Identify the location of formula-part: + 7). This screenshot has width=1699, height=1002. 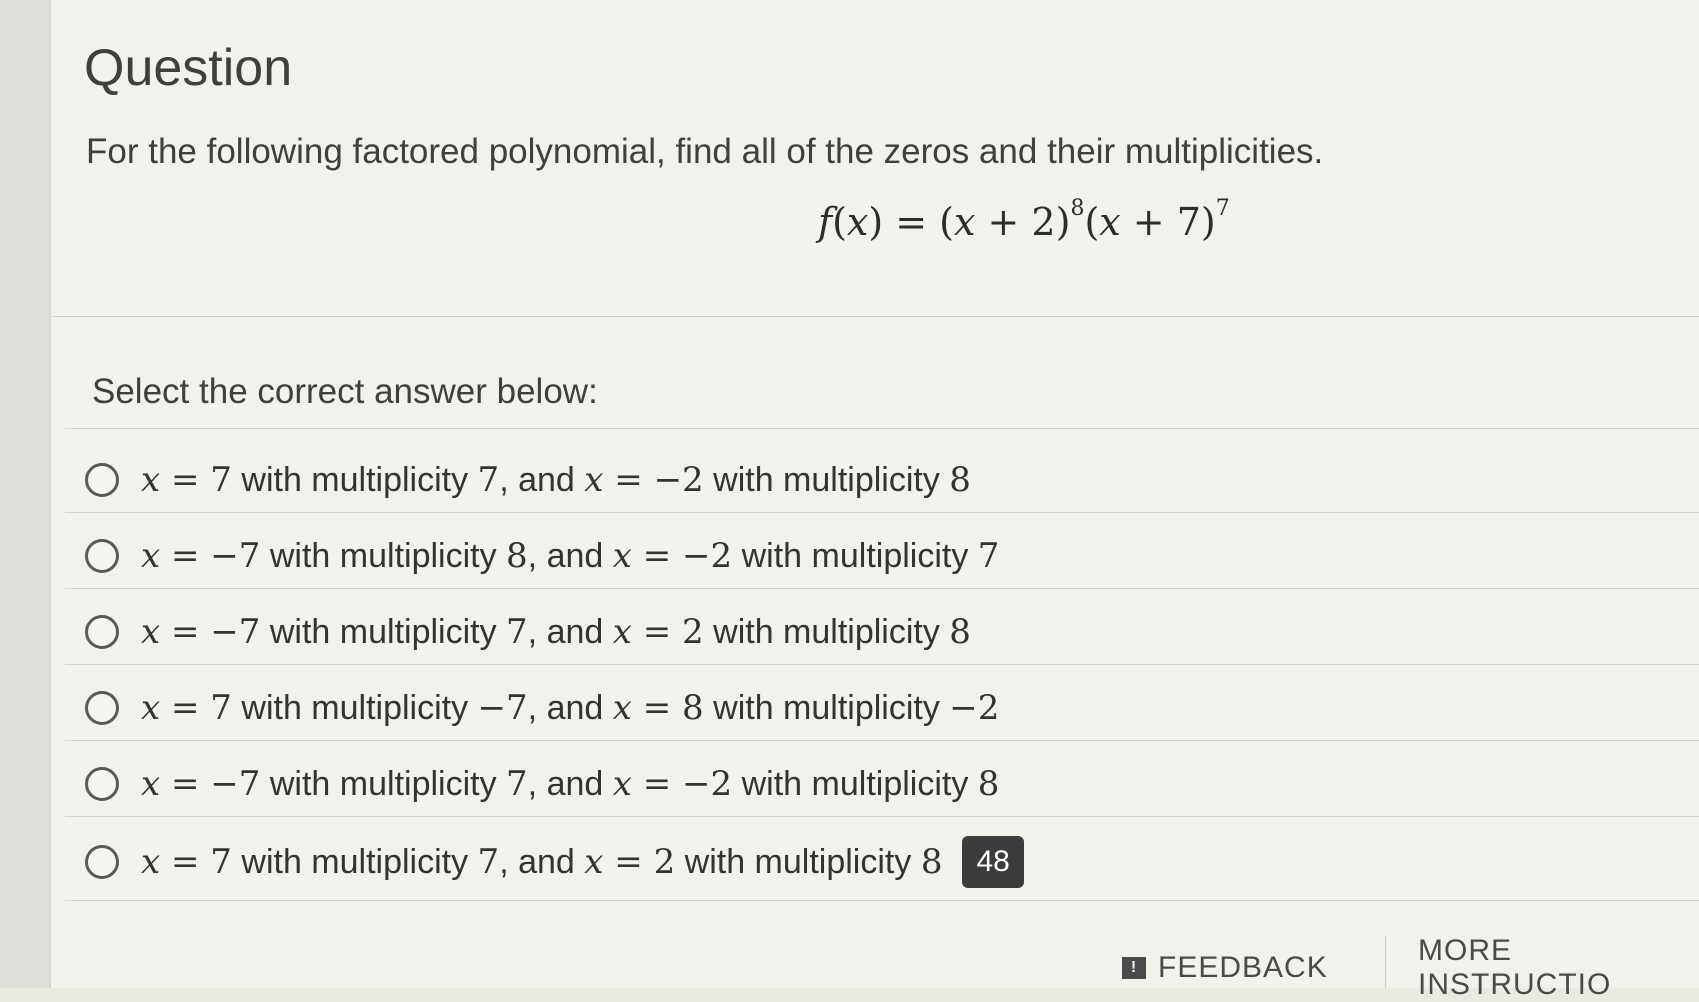
(1168, 222).